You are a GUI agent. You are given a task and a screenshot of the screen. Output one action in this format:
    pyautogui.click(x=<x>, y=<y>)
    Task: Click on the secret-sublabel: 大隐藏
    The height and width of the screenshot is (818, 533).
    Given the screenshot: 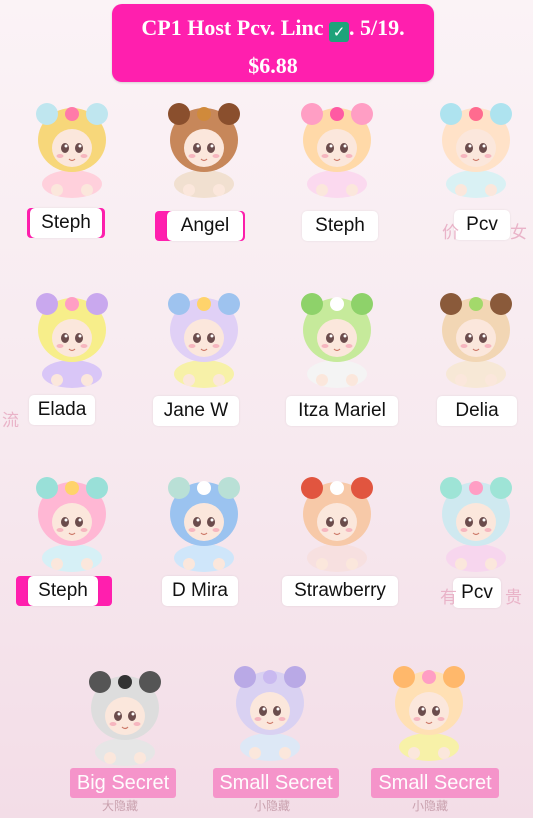 What is the action you would take?
    pyautogui.click(x=119, y=806)
    